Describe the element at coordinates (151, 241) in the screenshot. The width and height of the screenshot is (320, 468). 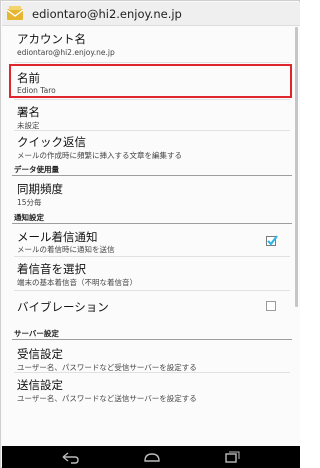
I see `setting-mail-notification: メール着信通知 メールの着信時に通知を送信` at that location.